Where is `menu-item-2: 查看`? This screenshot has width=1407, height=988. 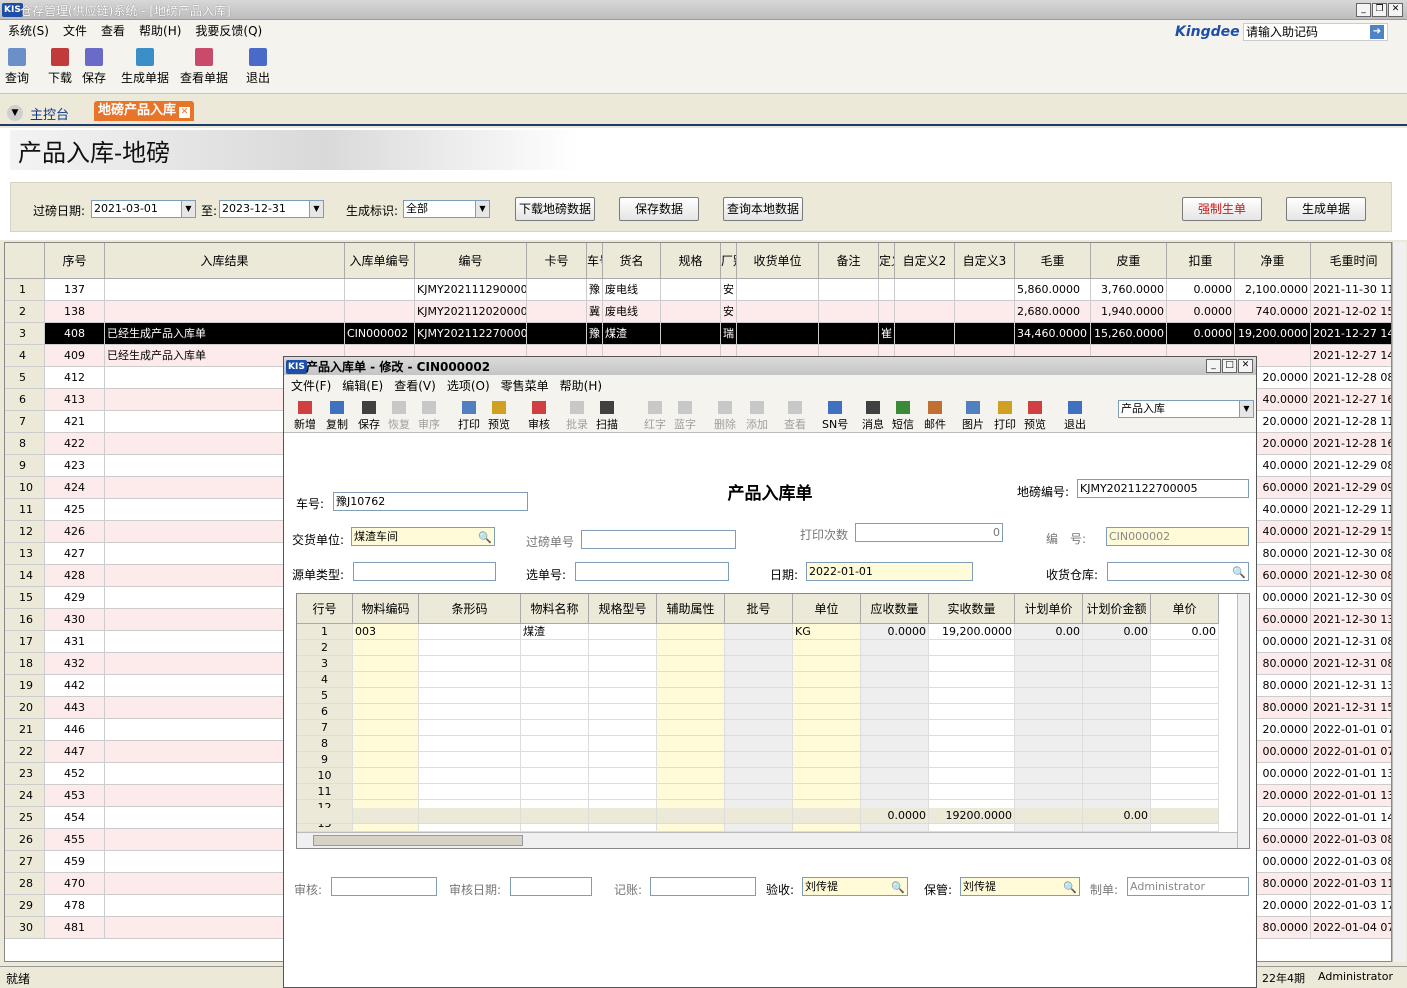 menu-item-2: 查看 is located at coordinates (113, 31).